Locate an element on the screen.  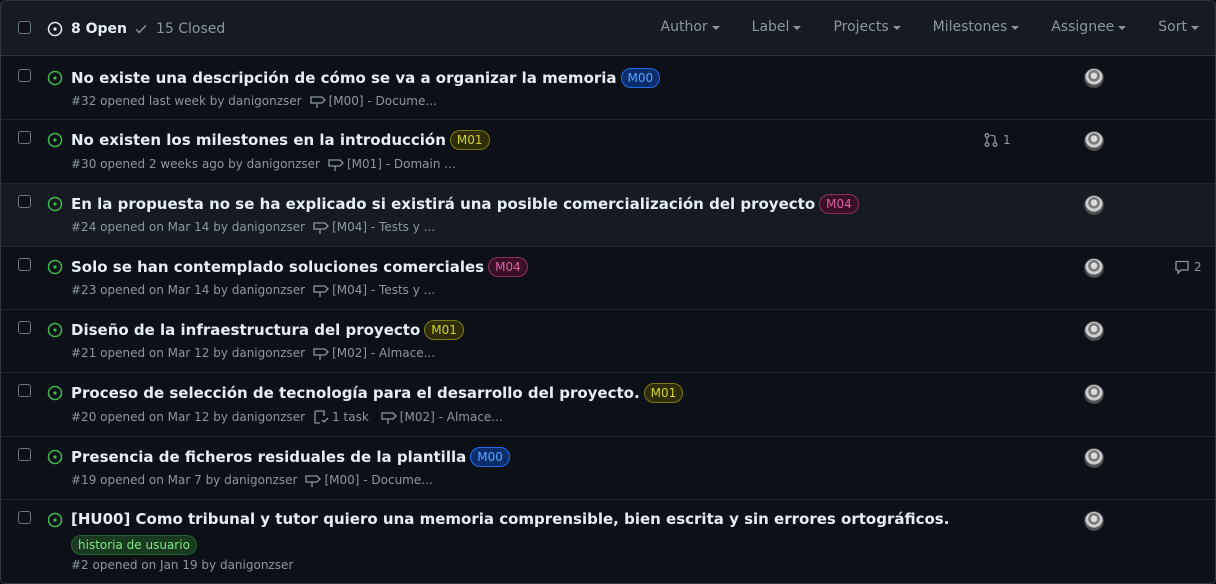
linked-pr-count: 1 is located at coordinates (997, 140).